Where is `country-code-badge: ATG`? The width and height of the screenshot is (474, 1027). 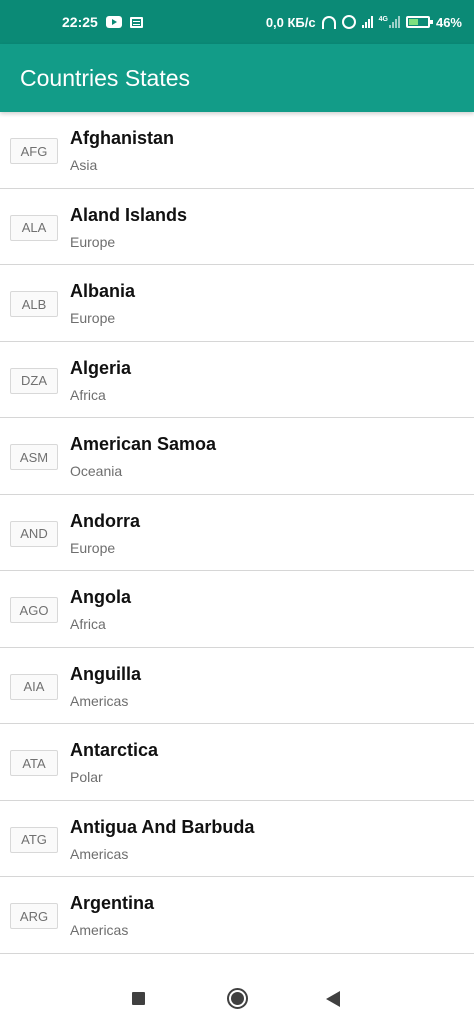 country-code-badge: ATG is located at coordinates (34, 839).